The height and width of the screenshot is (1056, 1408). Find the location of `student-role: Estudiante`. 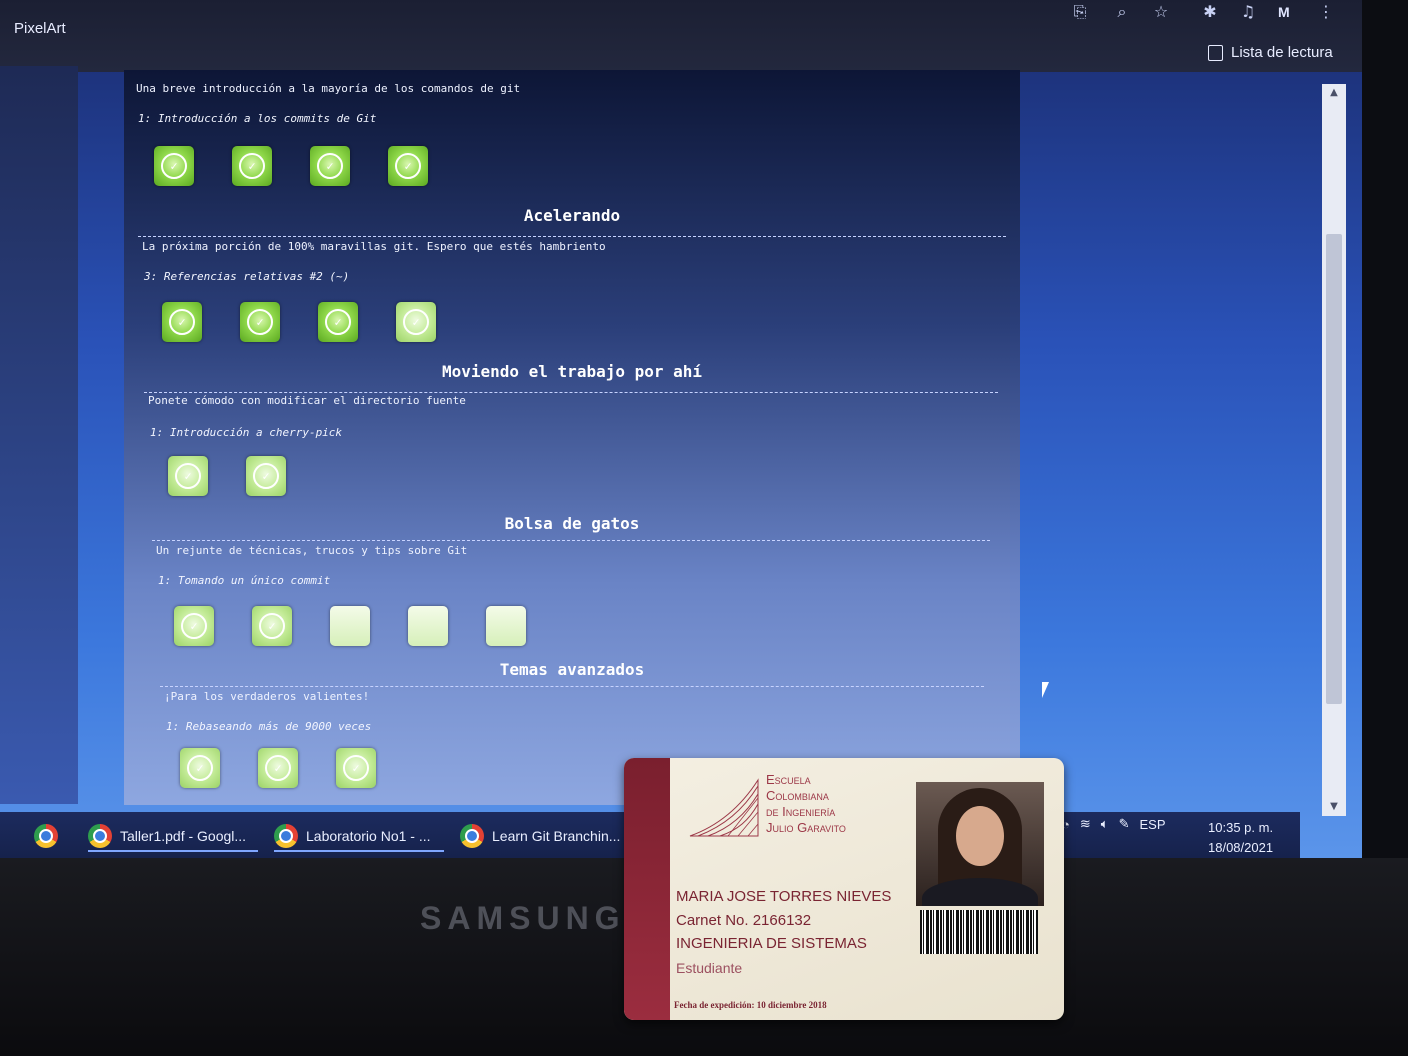

student-role: Estudiante is located at coordinates (709, 968).